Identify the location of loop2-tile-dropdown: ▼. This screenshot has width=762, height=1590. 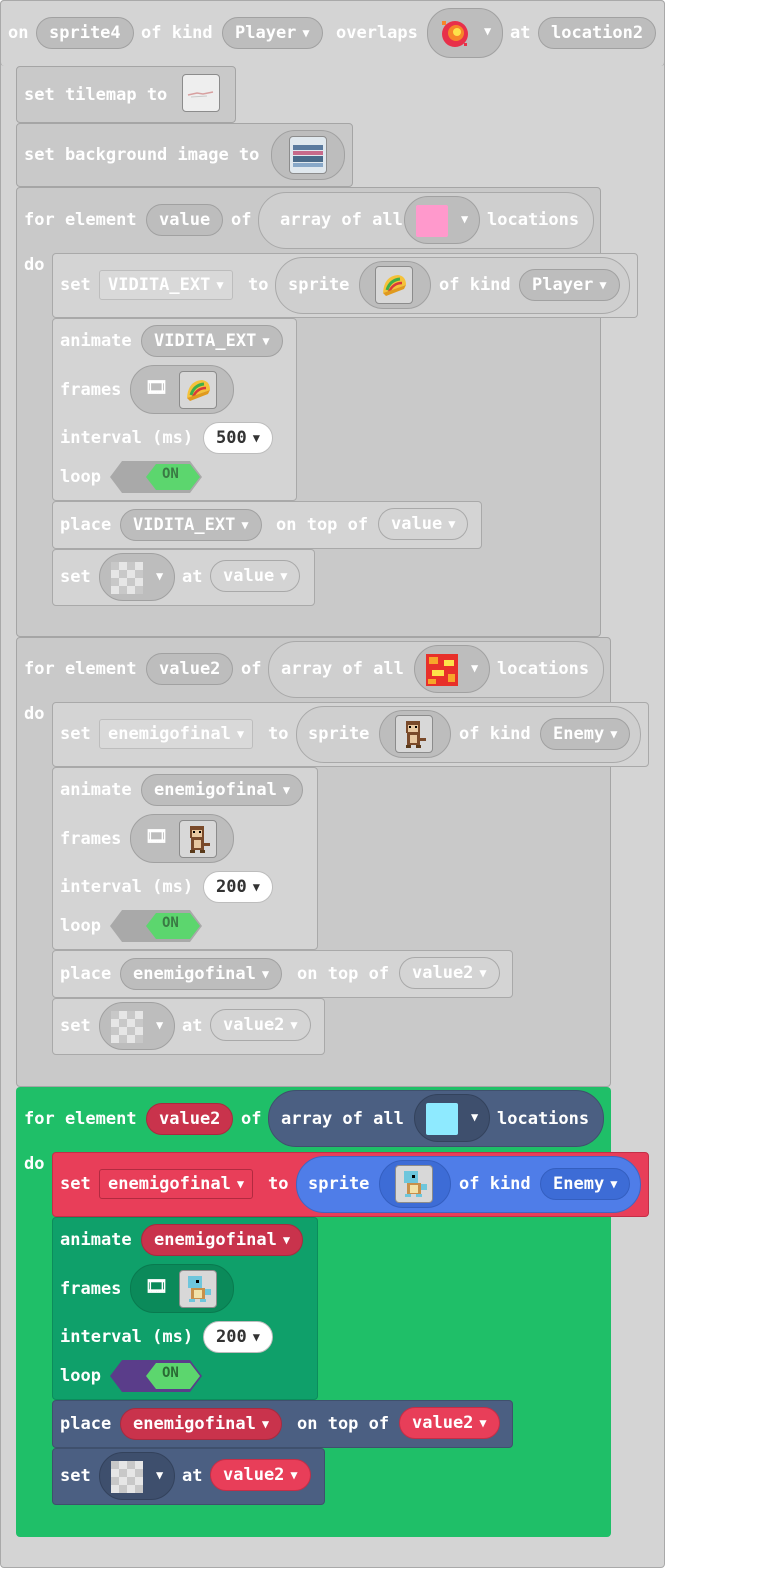
(452, 669).